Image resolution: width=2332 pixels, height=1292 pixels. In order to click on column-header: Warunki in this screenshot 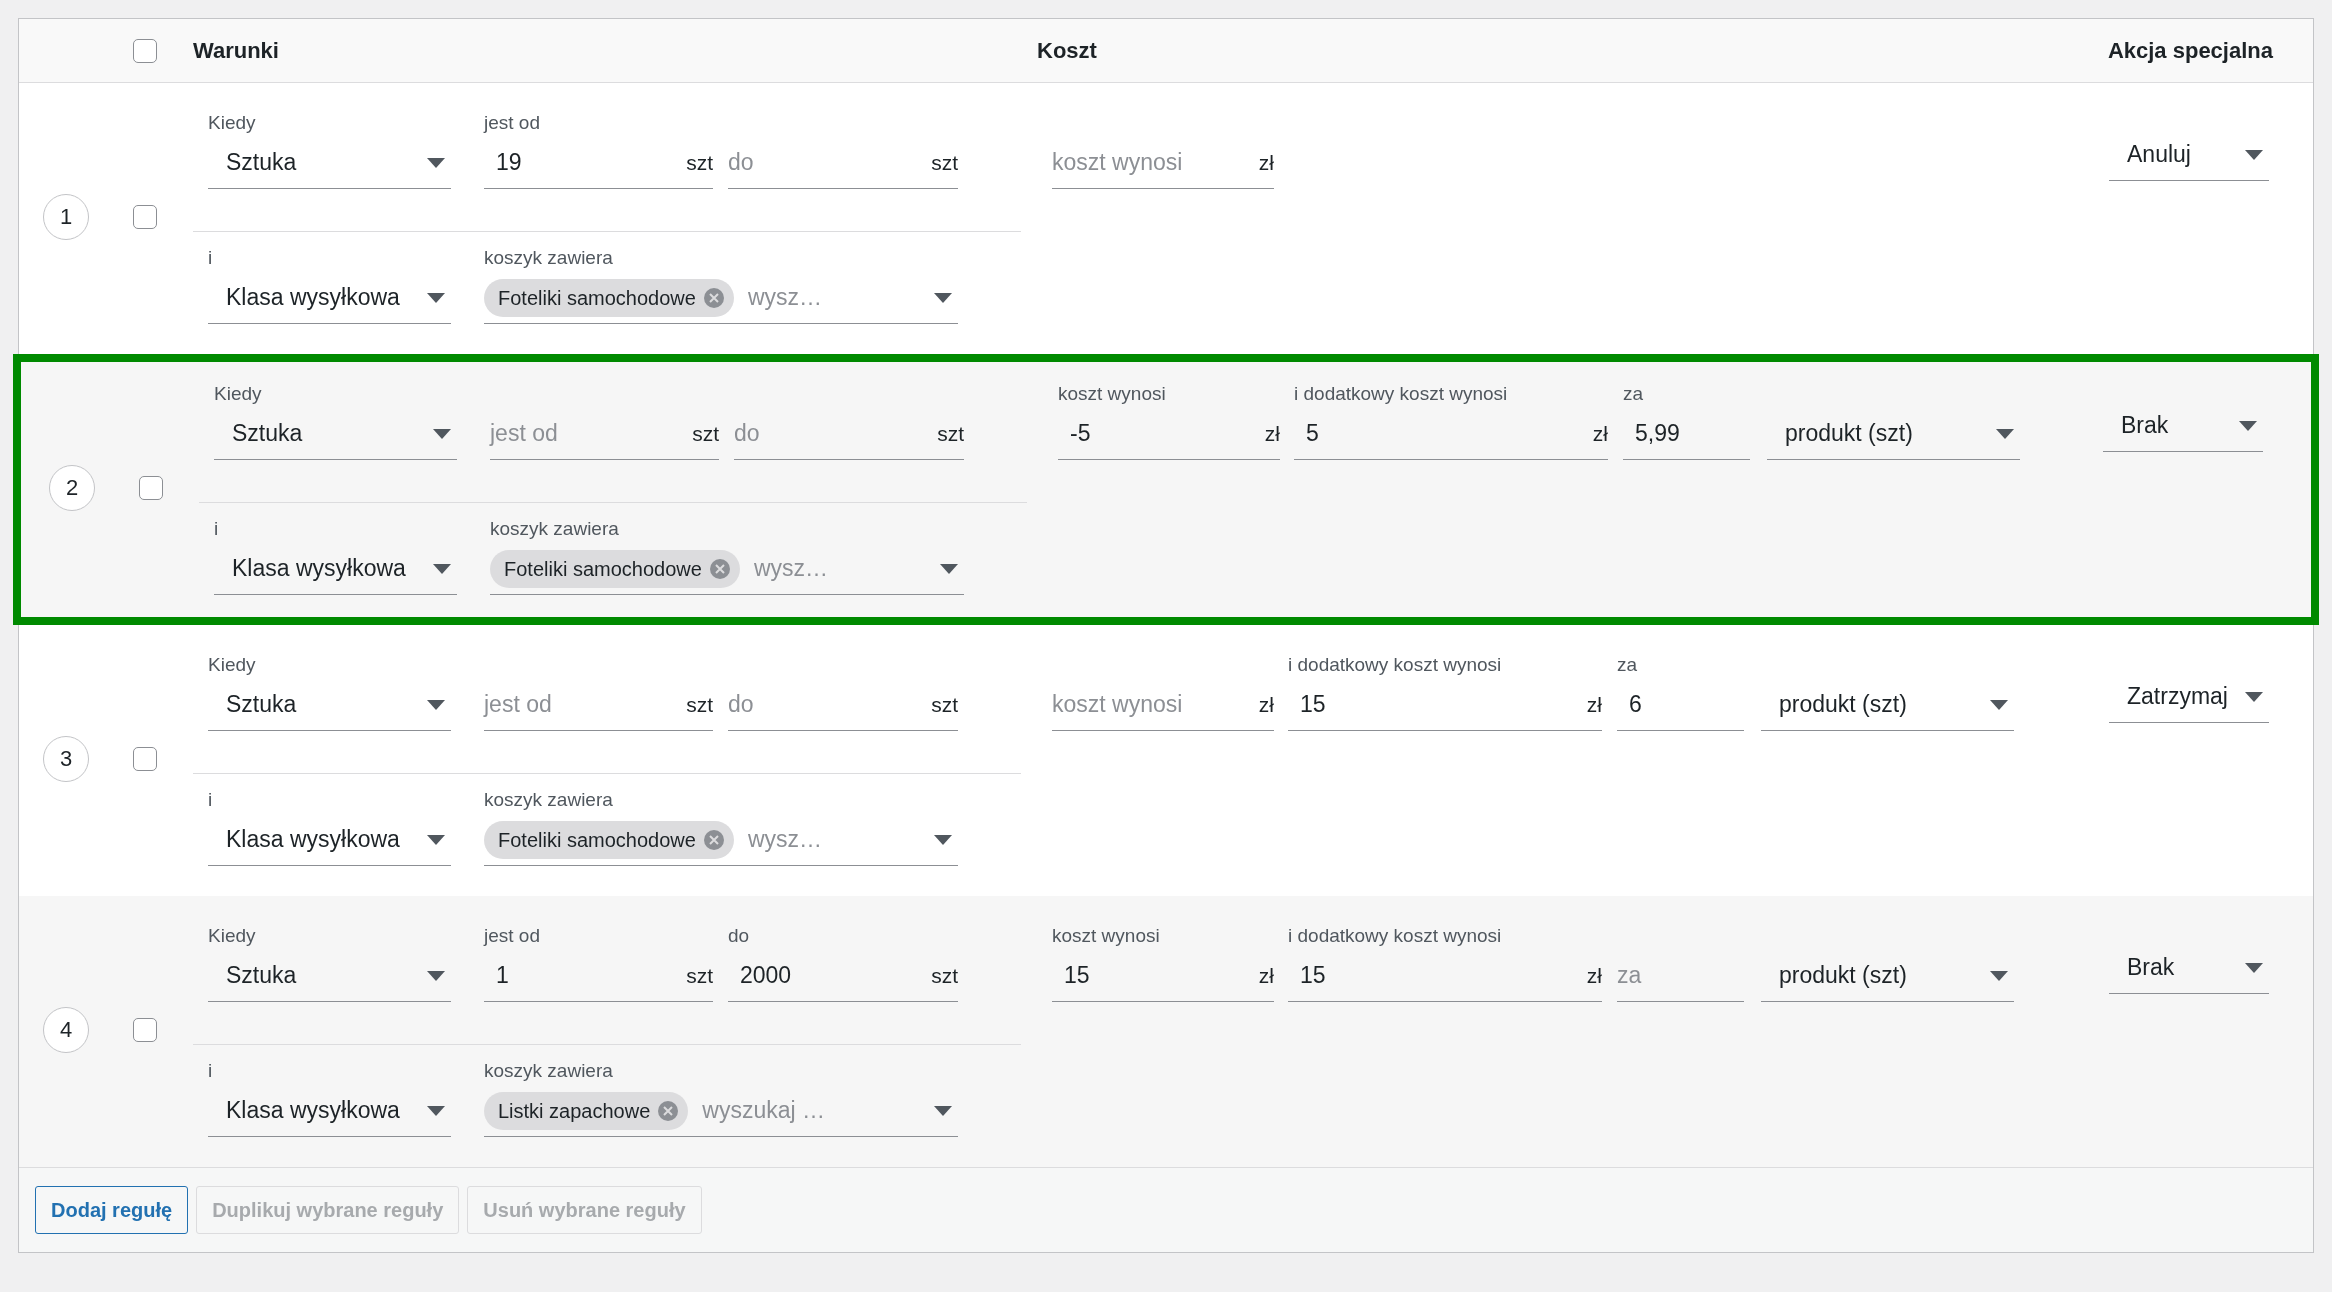, I will do `click(236, 50)`.